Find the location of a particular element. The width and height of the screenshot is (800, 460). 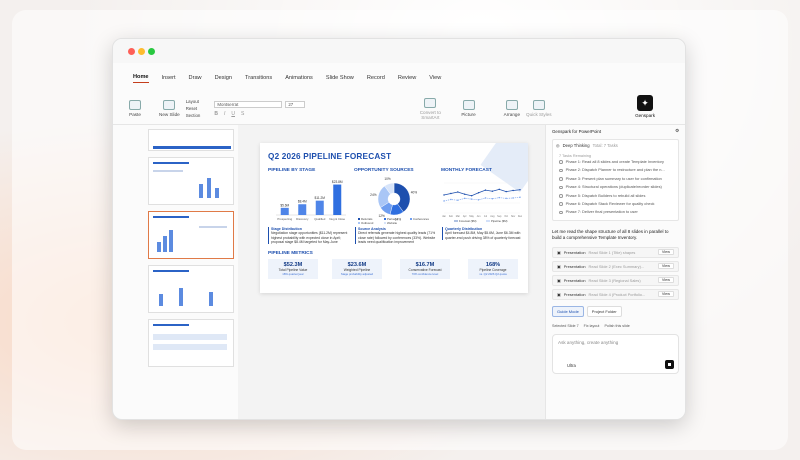

x-tick-label: Feb is located at coordinates (451, 216).